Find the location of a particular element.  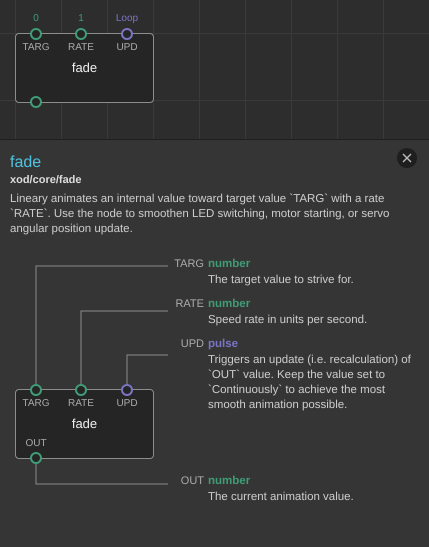

pin-description: The current animation value. is located at coordinates (281, 497).